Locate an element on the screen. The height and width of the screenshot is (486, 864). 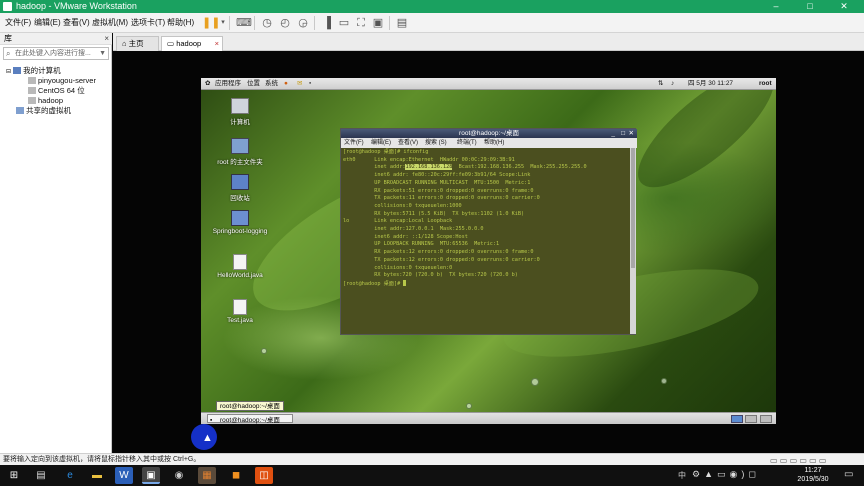
clock-date: 2019/5/30 is located at coordinates (813, 479).